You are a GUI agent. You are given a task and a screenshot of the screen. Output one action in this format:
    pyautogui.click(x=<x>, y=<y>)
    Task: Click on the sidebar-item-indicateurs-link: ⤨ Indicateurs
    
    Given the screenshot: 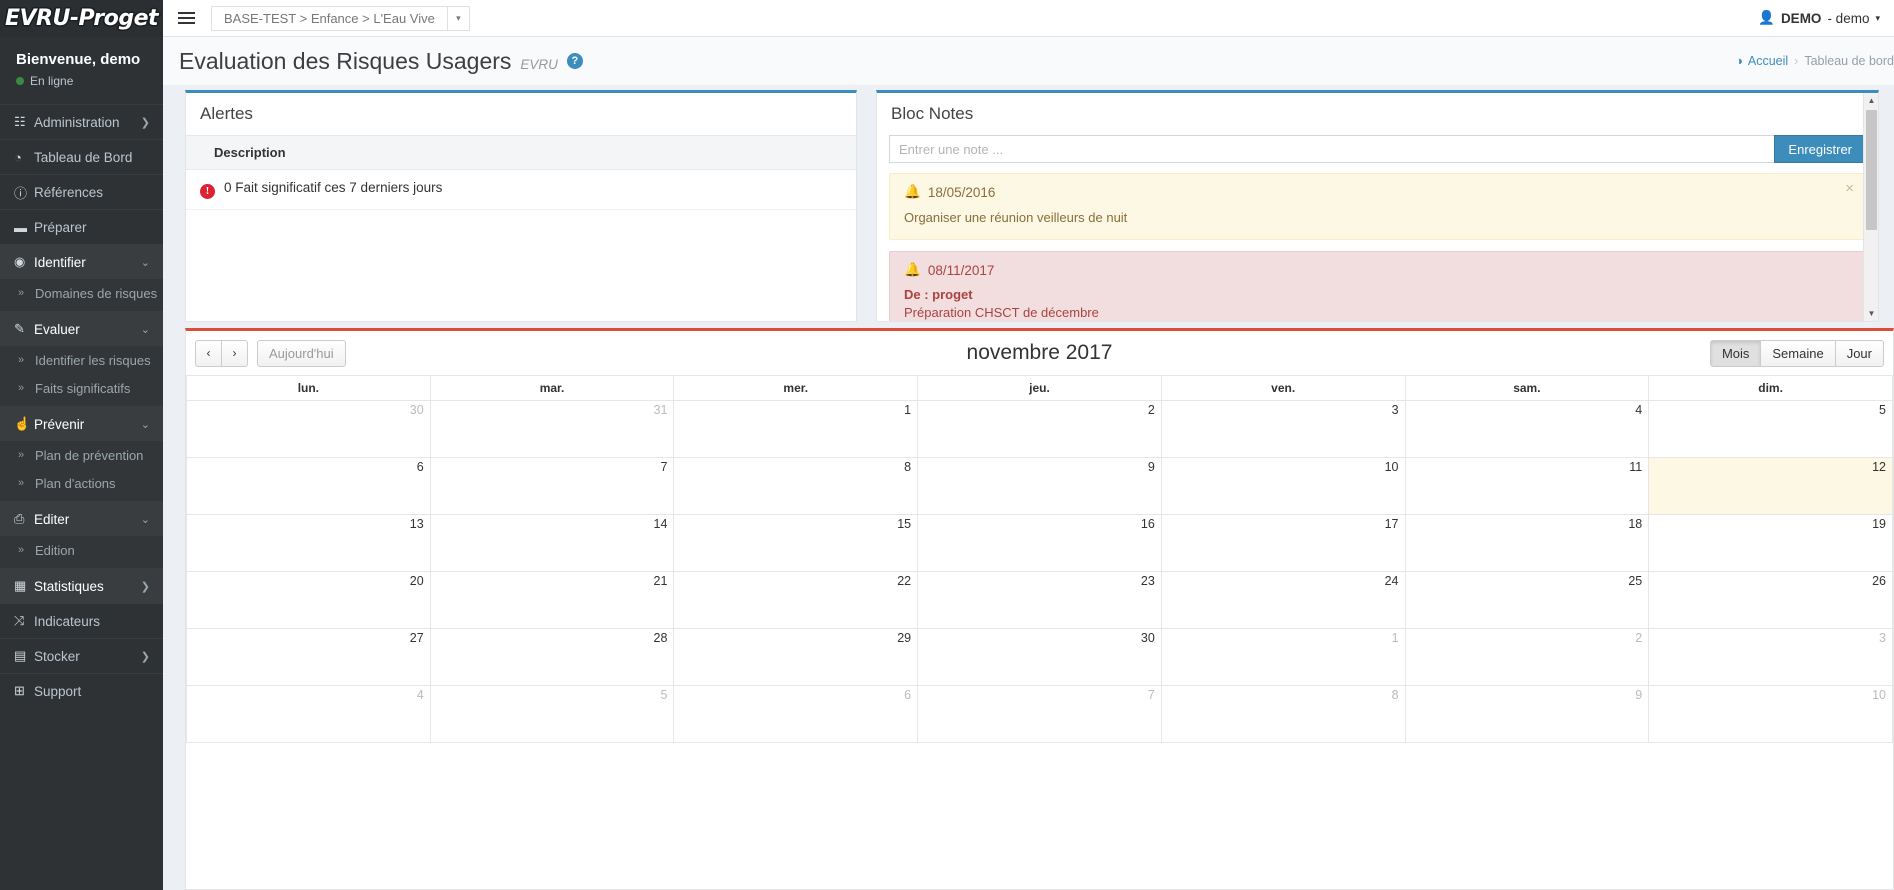 What is the action you would take?
    pyautogui.click(x=81, y=621)
    